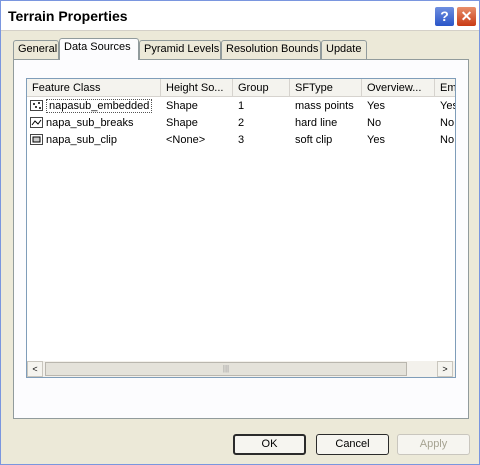 Image resolution: width=480 pixels, height=465 pixels. Describe the element at coordinates (90, 123) in the screenshot. I see `feature-class-name: napa_sub_breaks` at that location.